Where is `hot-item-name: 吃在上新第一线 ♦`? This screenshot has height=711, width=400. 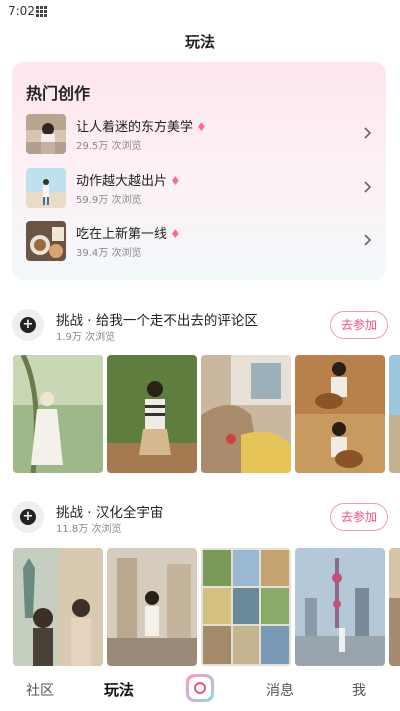 hot-item-name: 吃在上新第一线 ♦ is located at coordinates (128, 234).